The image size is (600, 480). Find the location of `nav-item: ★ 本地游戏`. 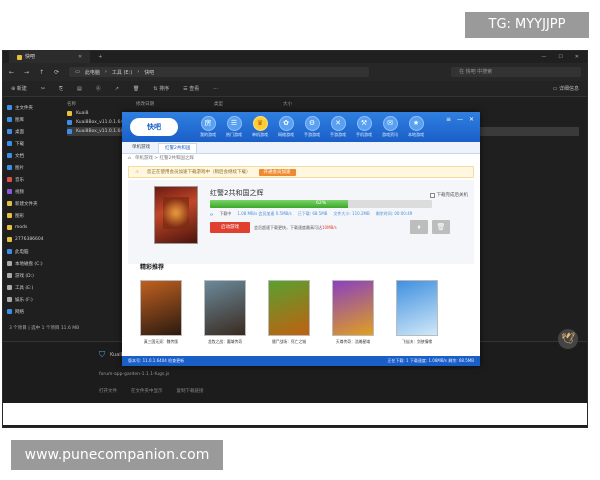

nav-item: ★ 本地游戏 is located at coordinates (416, 127).